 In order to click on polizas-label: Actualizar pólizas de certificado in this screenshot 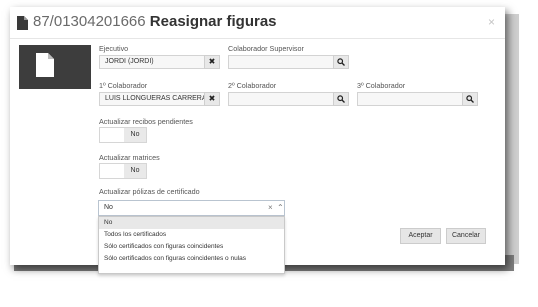, I will do `click(149, 191)`.